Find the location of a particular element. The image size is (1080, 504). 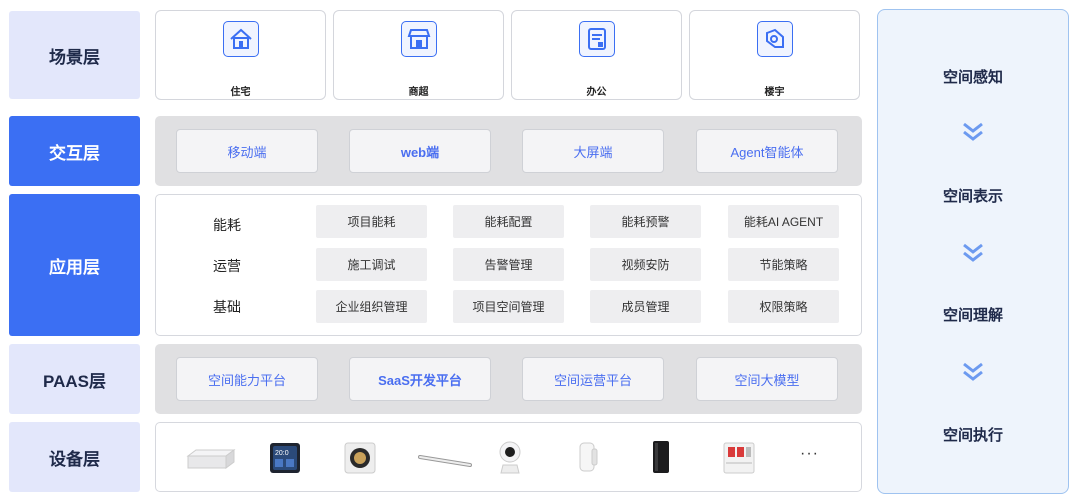

linear-light-icon is located at coordinates (445, 463).